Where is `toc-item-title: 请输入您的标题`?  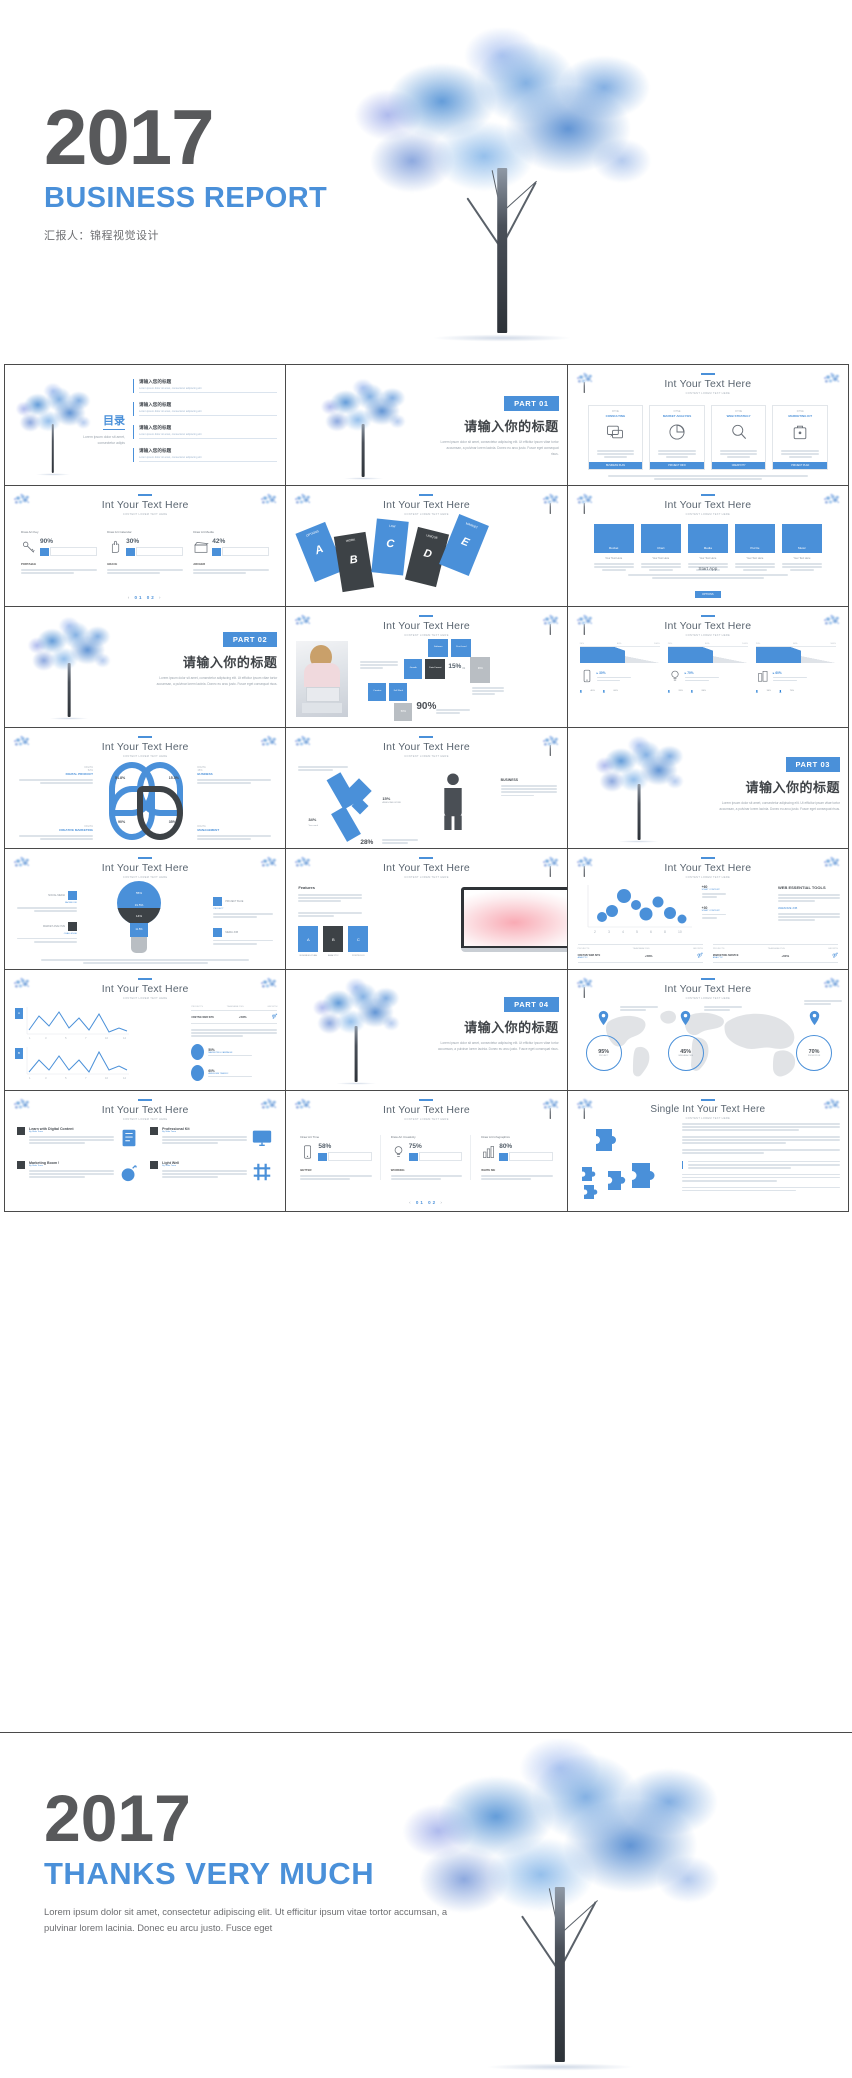
toc-item-title: 请输入您的标题 is located at coordinates (155, 404).